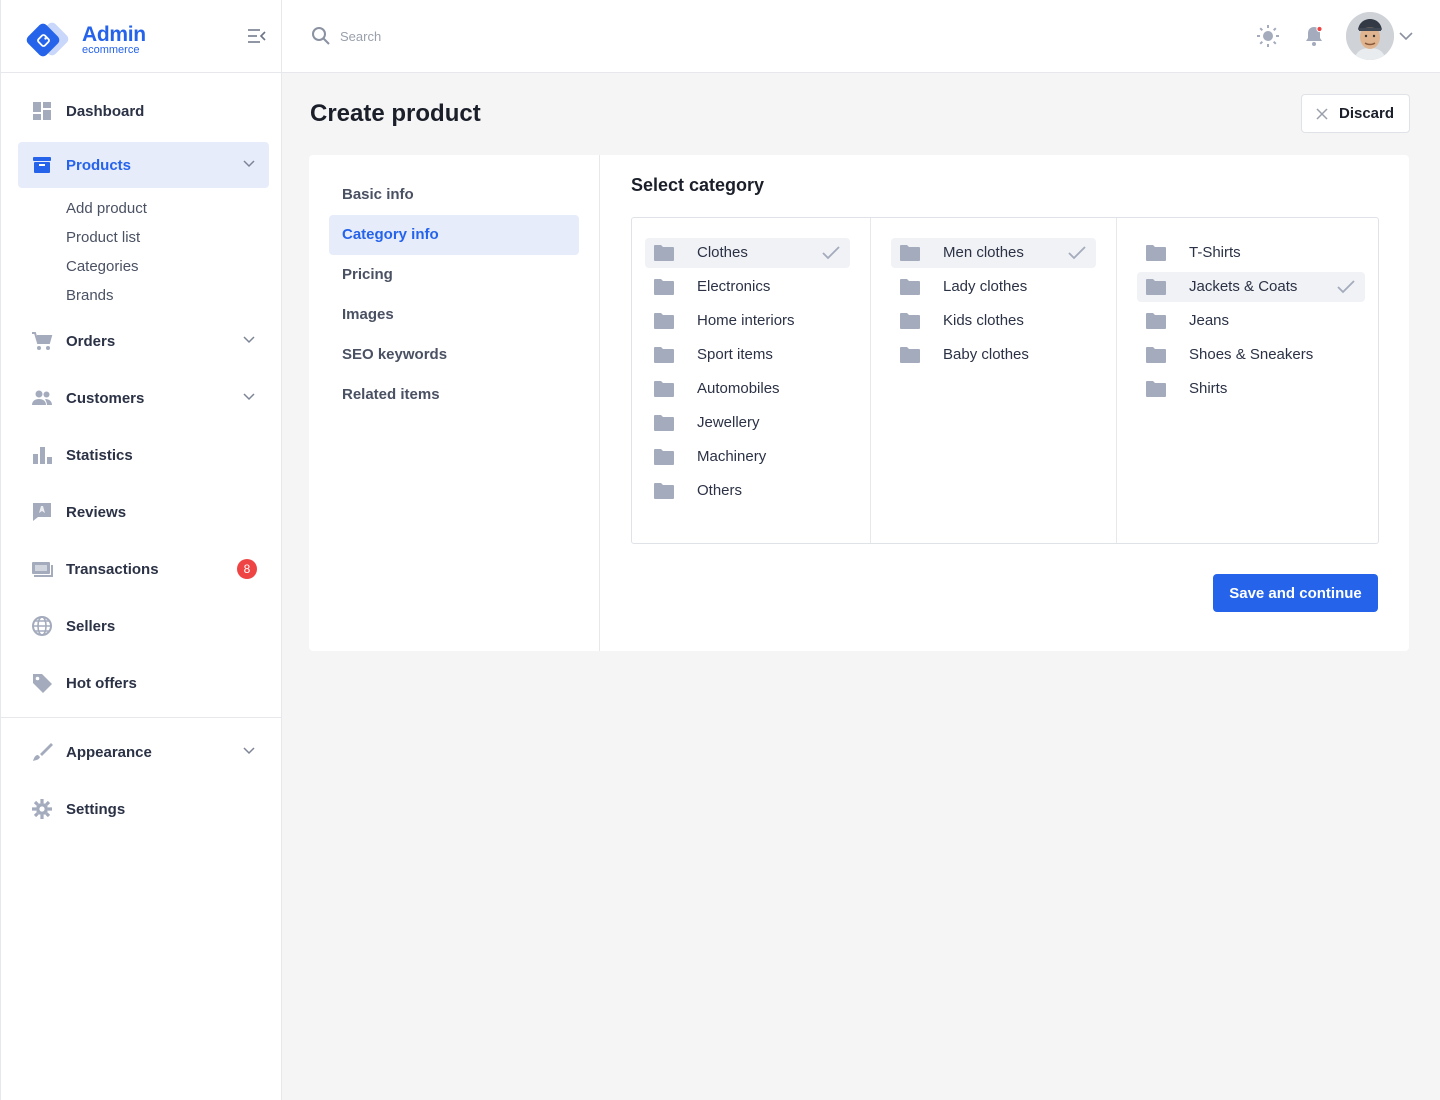 This screenshot has width=1440, height=1100. What do you see at coordinates (143, 455) in the screenshot?
I see `sidebar-item-statistics: Statistics` at bounding box center [143, 455].